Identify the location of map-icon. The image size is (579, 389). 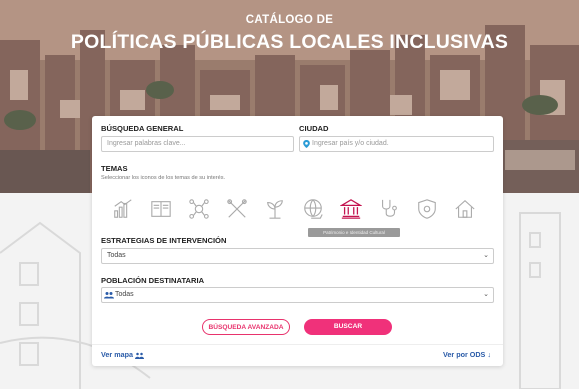
(139, 355).